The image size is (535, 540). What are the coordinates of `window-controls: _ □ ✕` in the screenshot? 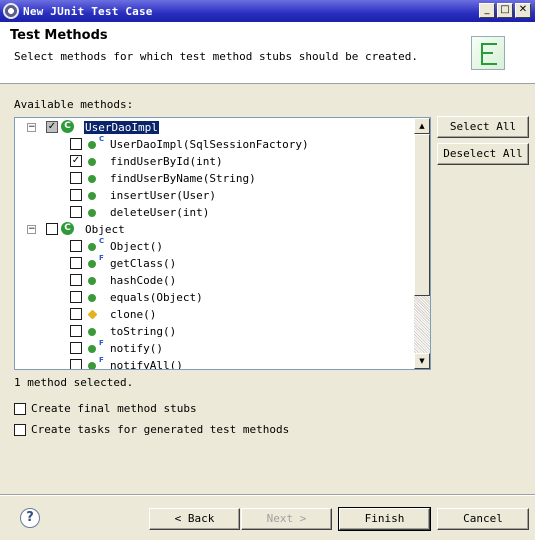 It's located at (505, 10).